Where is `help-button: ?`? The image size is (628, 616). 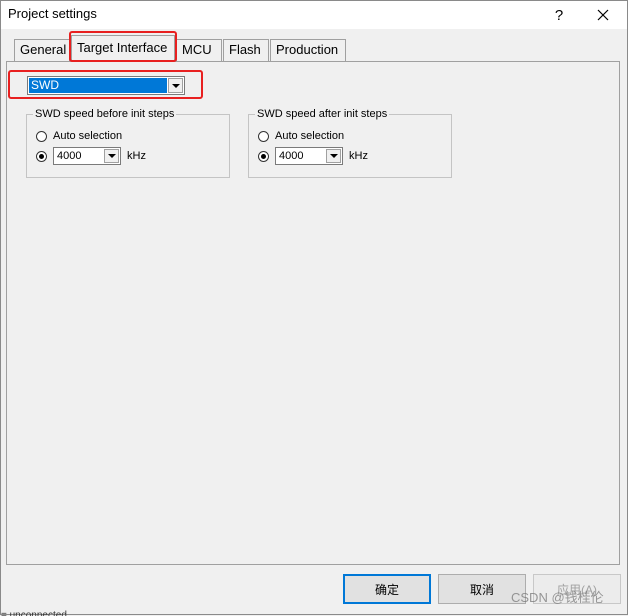
help-button: ? is located at coordinates (559, 15).